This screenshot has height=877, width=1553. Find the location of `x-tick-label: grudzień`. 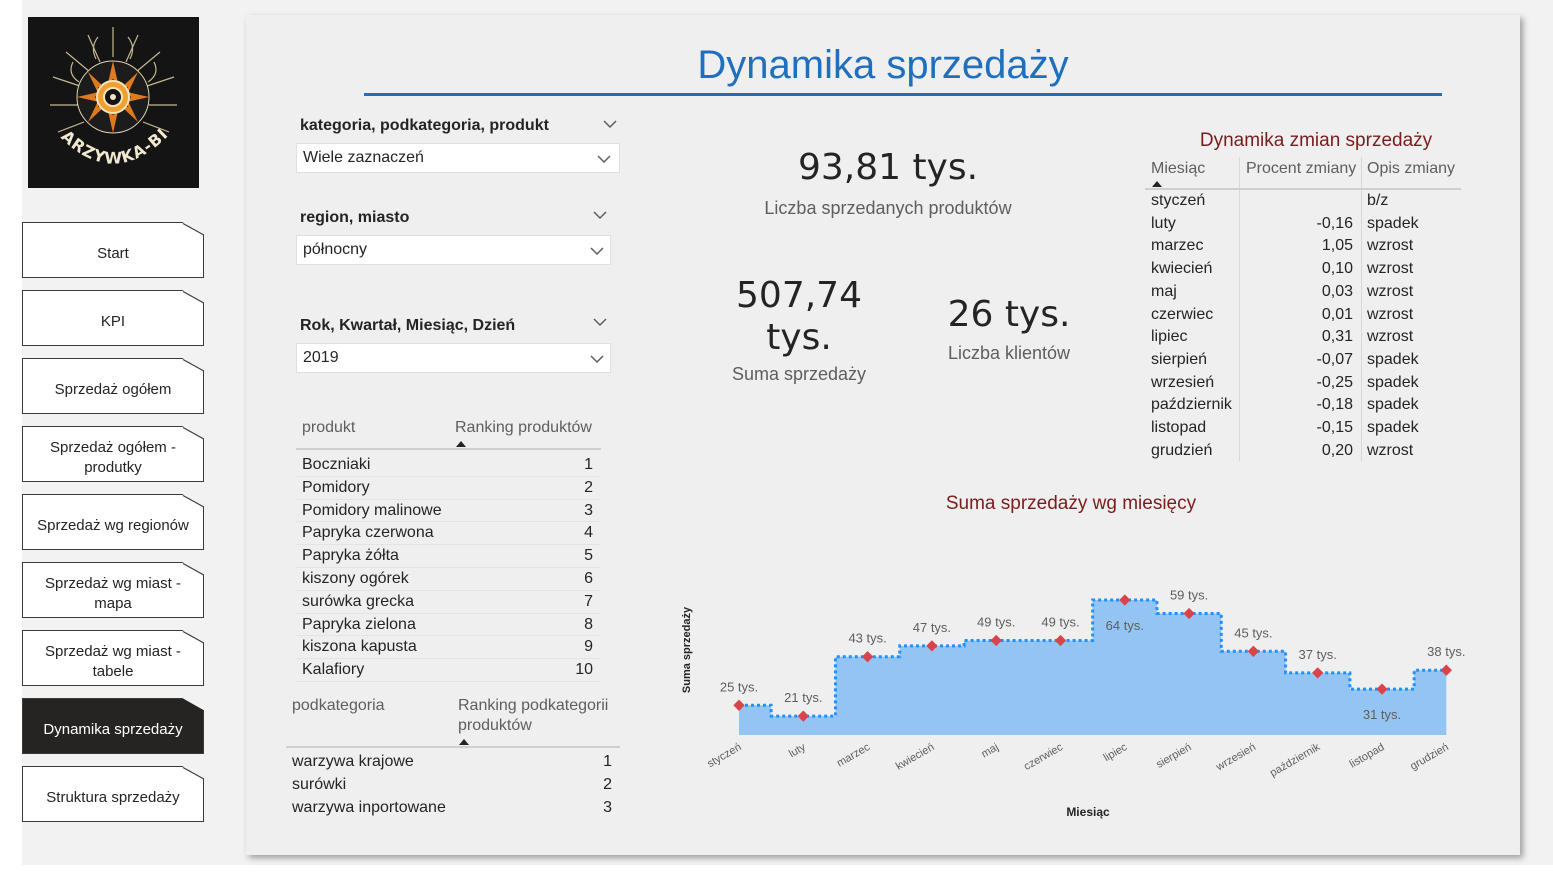

x-tick-label: grudzień is located at coordinates (1429, 756).